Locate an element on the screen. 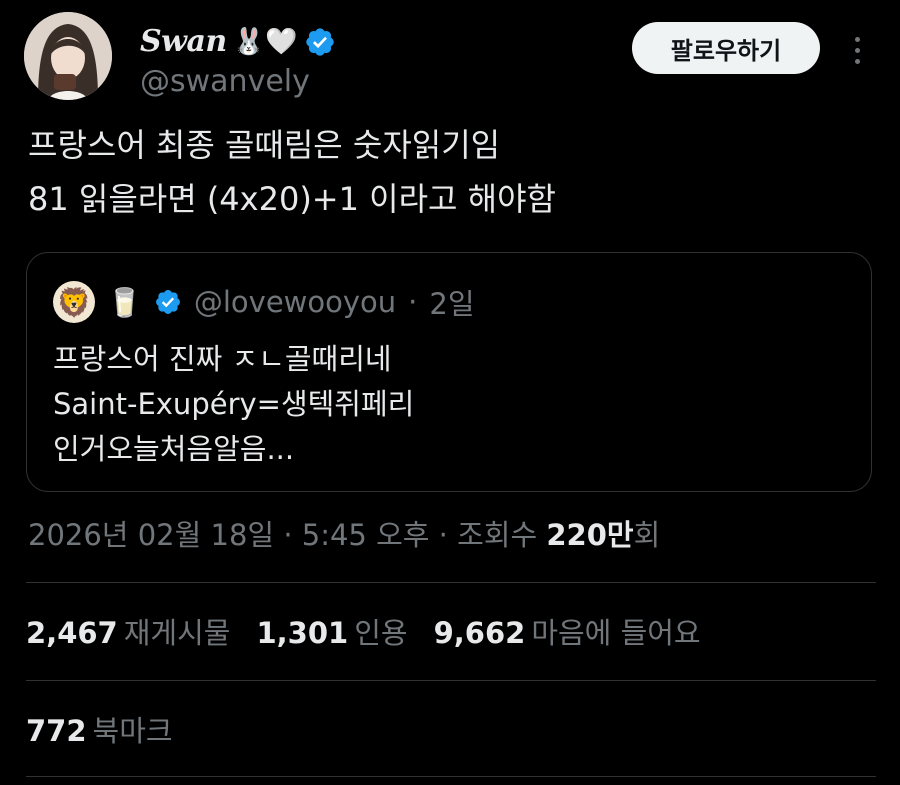 Image resolution: width=900 pixels, height=785 pixels. author-avatar is located at coordinates (68, 56).